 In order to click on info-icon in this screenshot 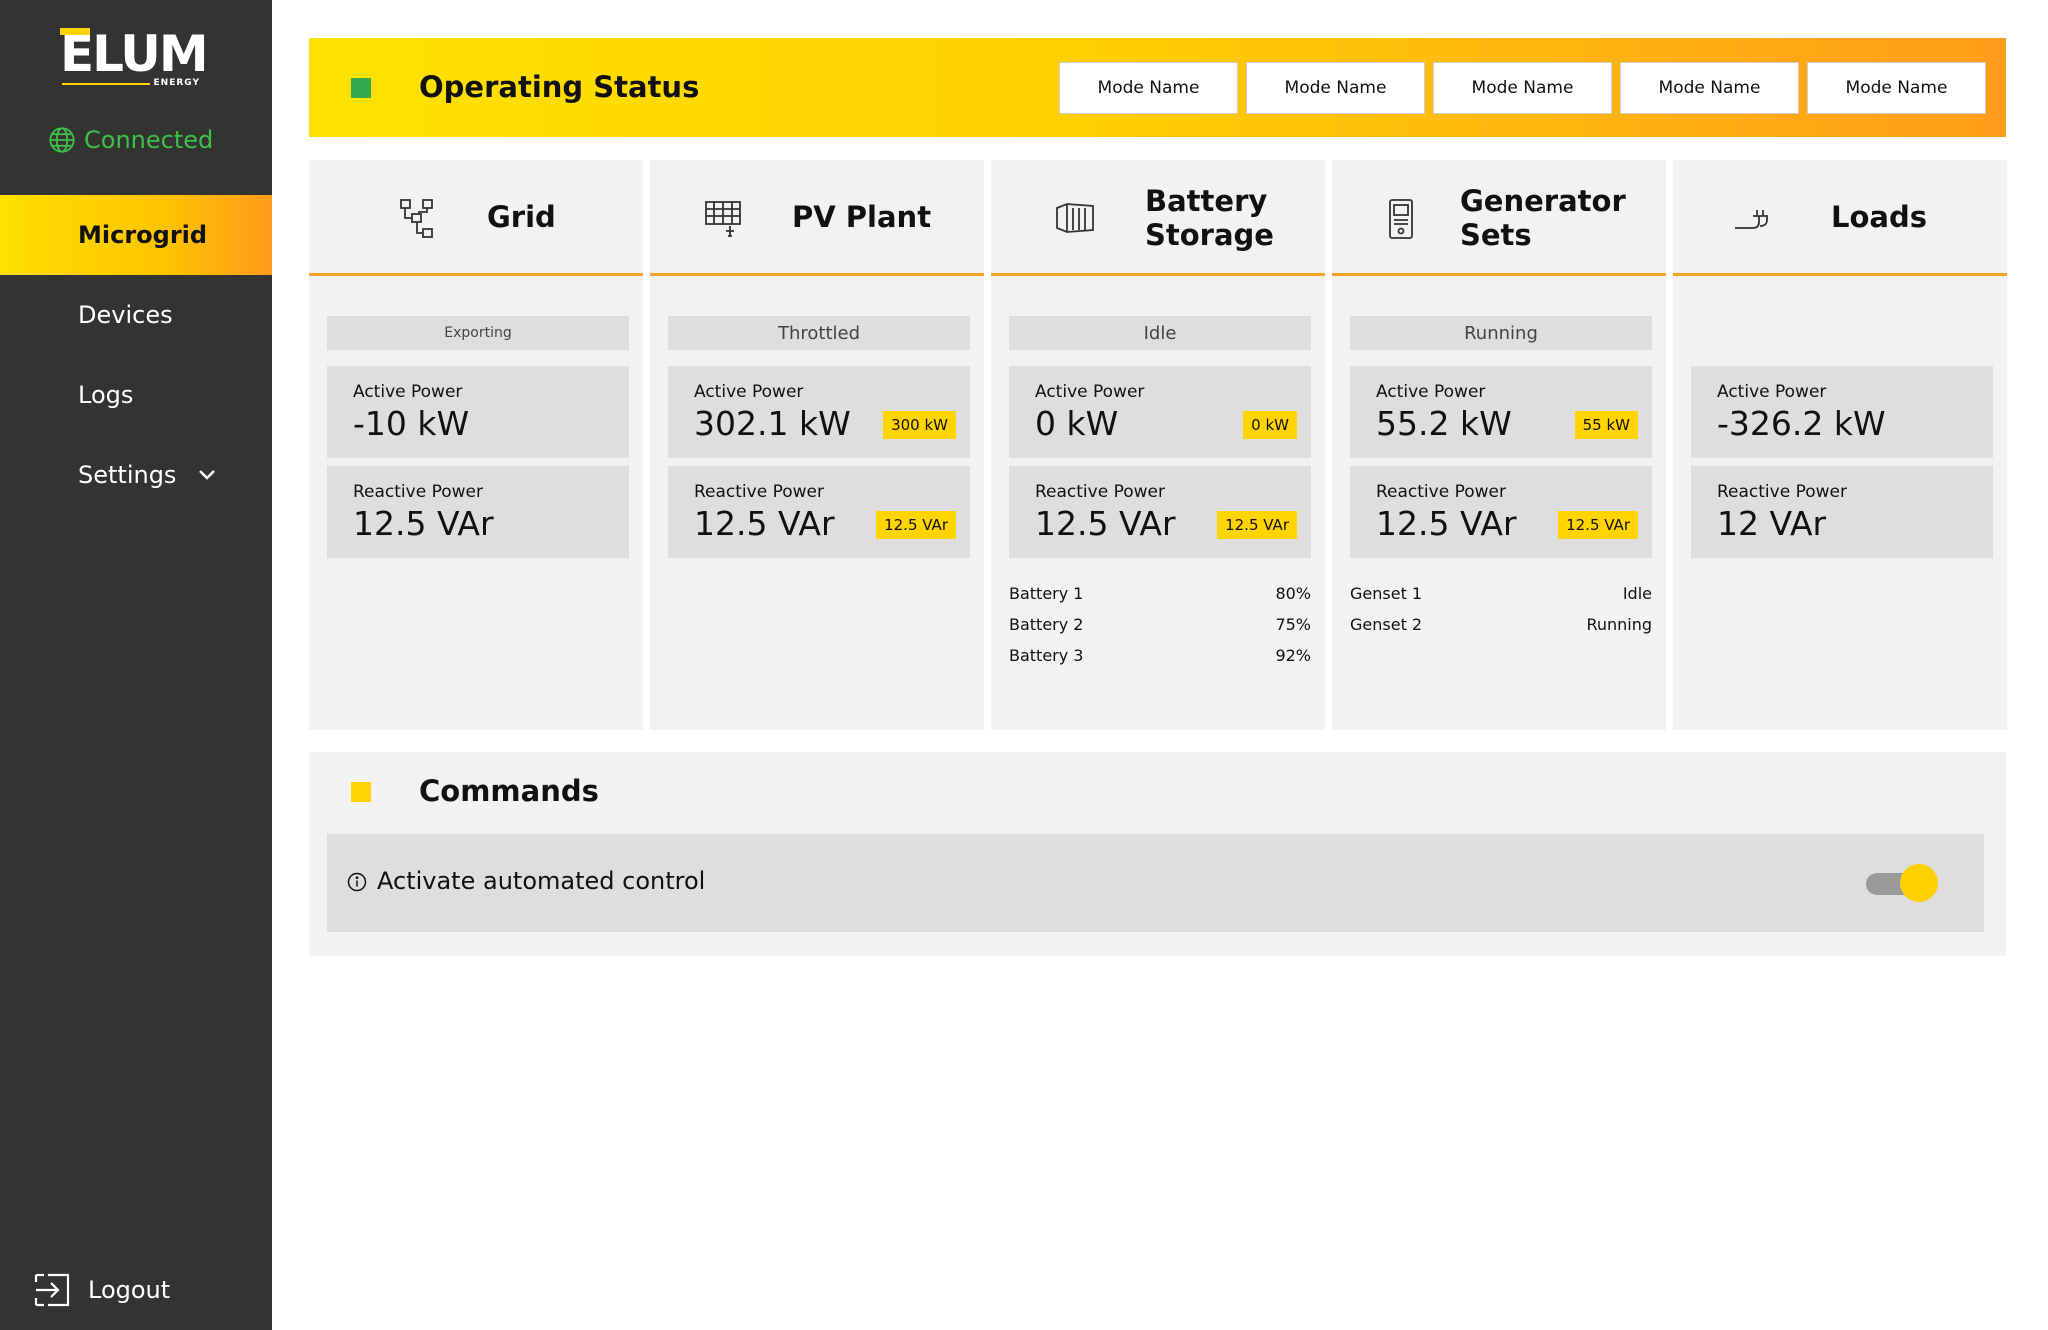, I will do `click(357, 882)`.